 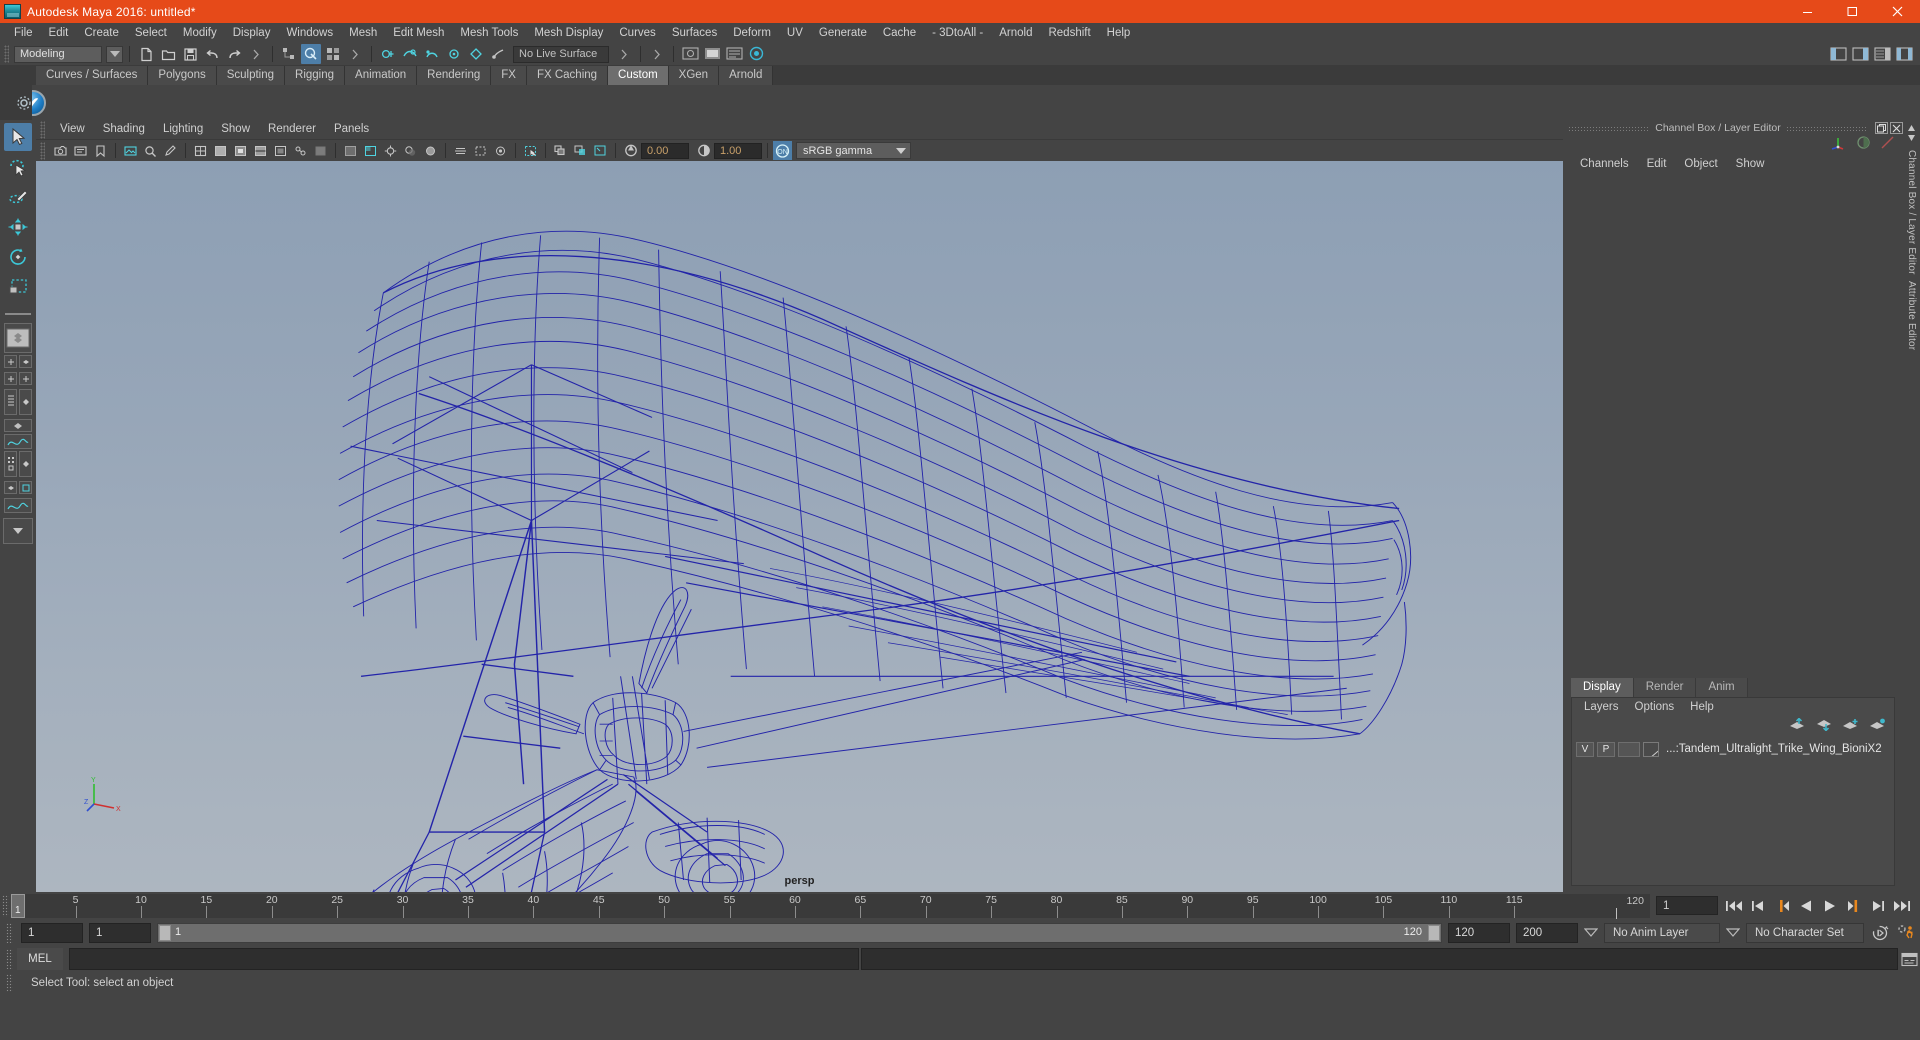 I want to click on rotate-tool-icon, so click(x=18, y=257).